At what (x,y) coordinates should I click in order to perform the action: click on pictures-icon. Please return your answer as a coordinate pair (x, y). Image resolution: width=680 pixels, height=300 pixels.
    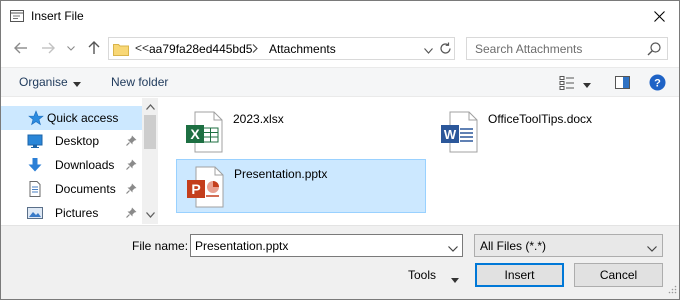
    Looking at the image, I should click on (35, 213).